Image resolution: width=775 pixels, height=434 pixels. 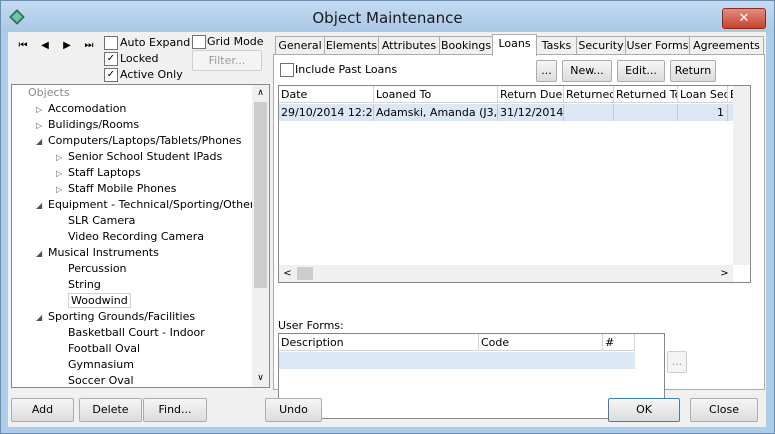 I want to click on loan-row-date: 29/10/2014 12:27:, so click(x=326, y=112).